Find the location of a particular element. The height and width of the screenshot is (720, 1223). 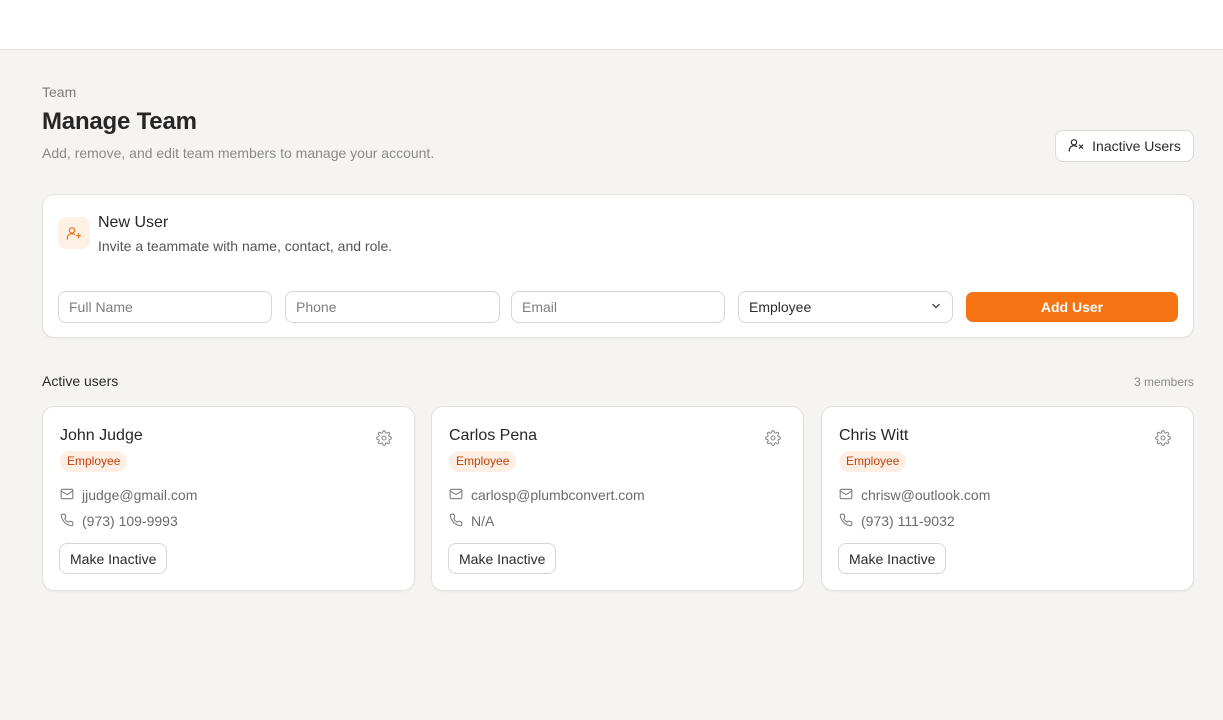

email-input is located at coordinates (618, 307).